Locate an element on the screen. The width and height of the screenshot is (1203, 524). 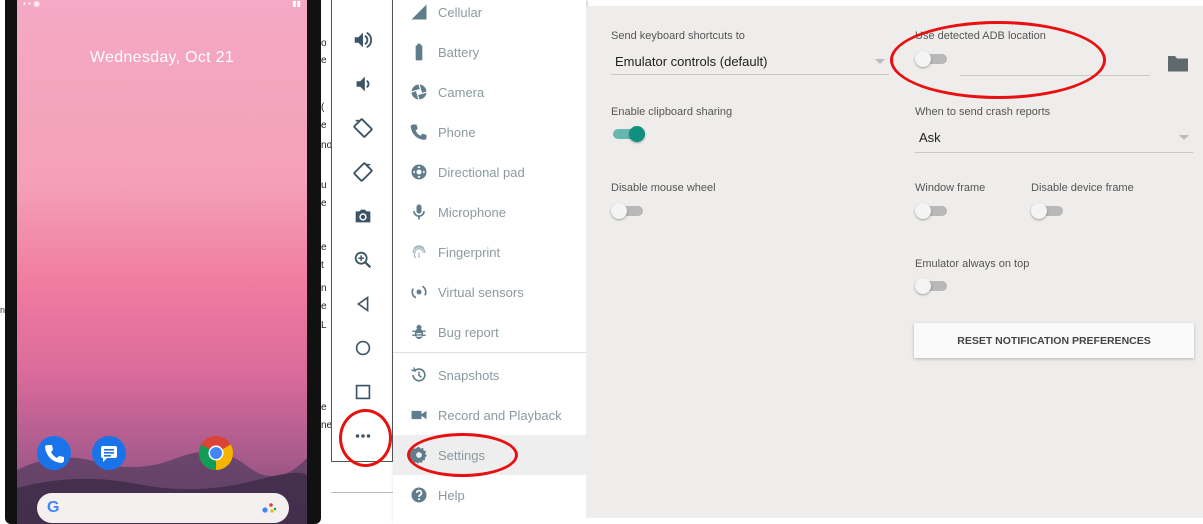
clipboard-label: Enable clipboard sharing is located at coordinates (672, 112).